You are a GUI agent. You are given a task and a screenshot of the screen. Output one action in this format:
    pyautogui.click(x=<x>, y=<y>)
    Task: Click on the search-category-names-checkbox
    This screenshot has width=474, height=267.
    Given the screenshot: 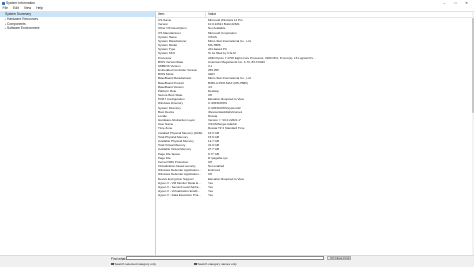 What is the action you would take?
    pyautogui.click(x=195, y=264)
    